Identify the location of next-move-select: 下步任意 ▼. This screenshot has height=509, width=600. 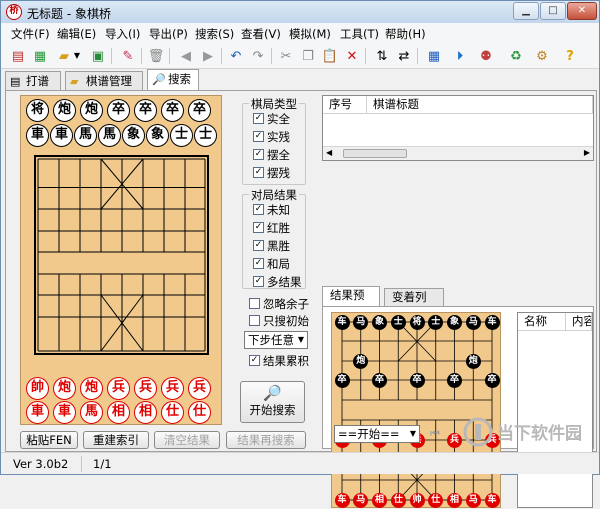
(276, 340).